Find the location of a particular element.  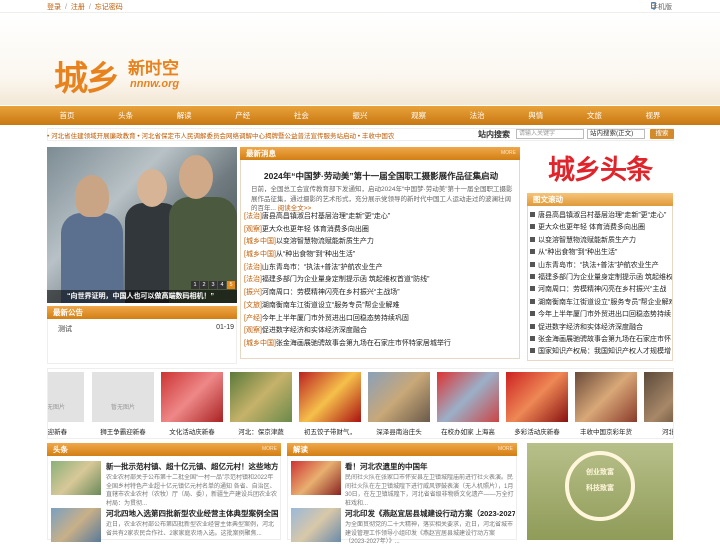

list-item: [法治]山东青岛市：“执法+普法”护航农业生产 is located at coordinates (381, 268).